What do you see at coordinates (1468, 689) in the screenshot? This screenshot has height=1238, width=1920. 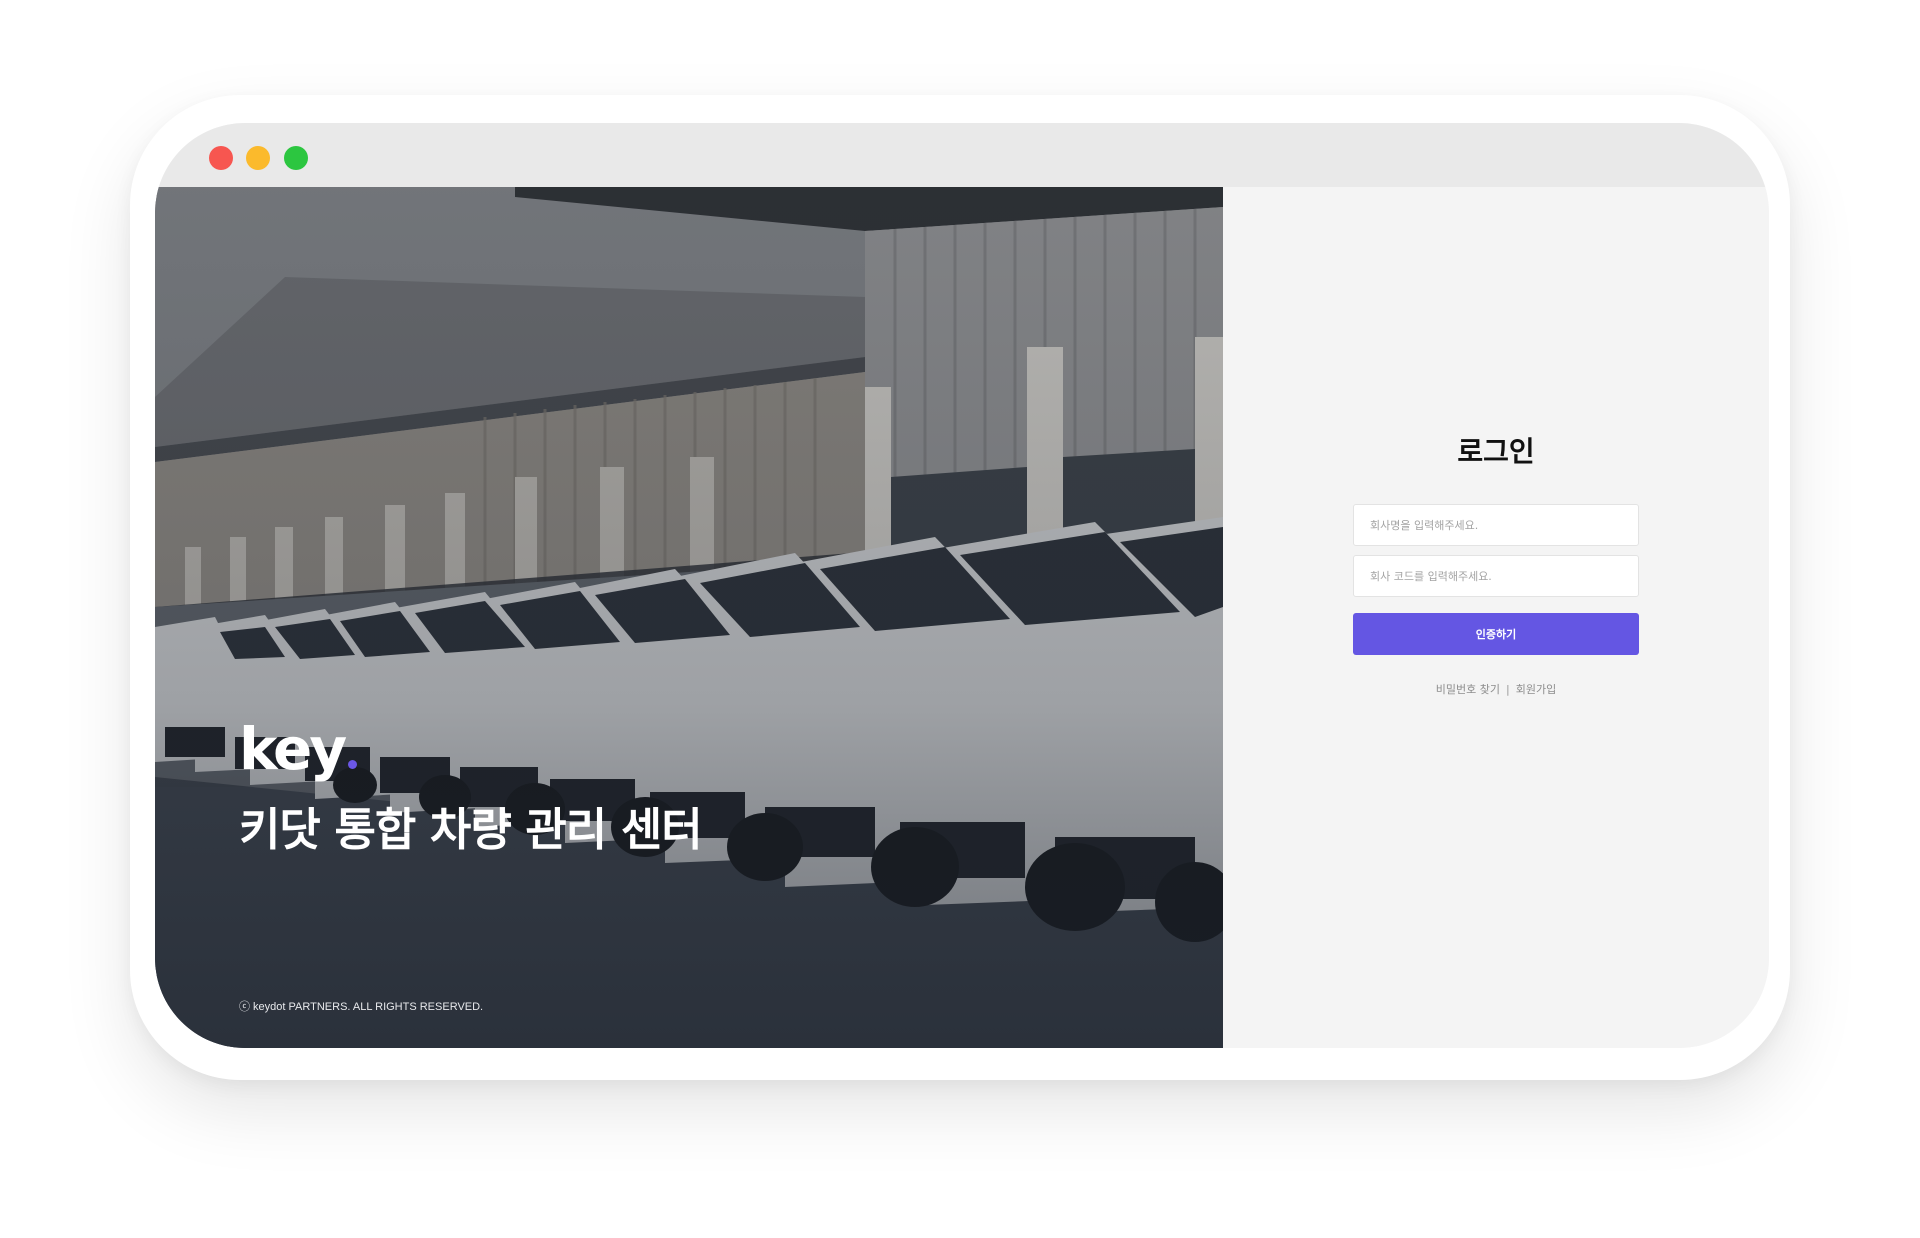 I see `find-password-link: 비밀번호 찾기` at bounding box center [1468, 689].